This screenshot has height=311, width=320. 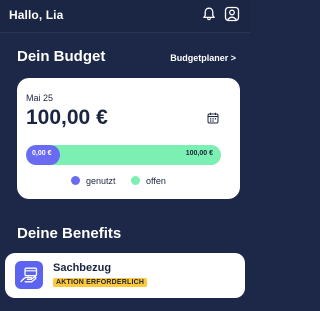 I want to click on budget-used-segment: 0,00 €, so click(x=43, y=155).